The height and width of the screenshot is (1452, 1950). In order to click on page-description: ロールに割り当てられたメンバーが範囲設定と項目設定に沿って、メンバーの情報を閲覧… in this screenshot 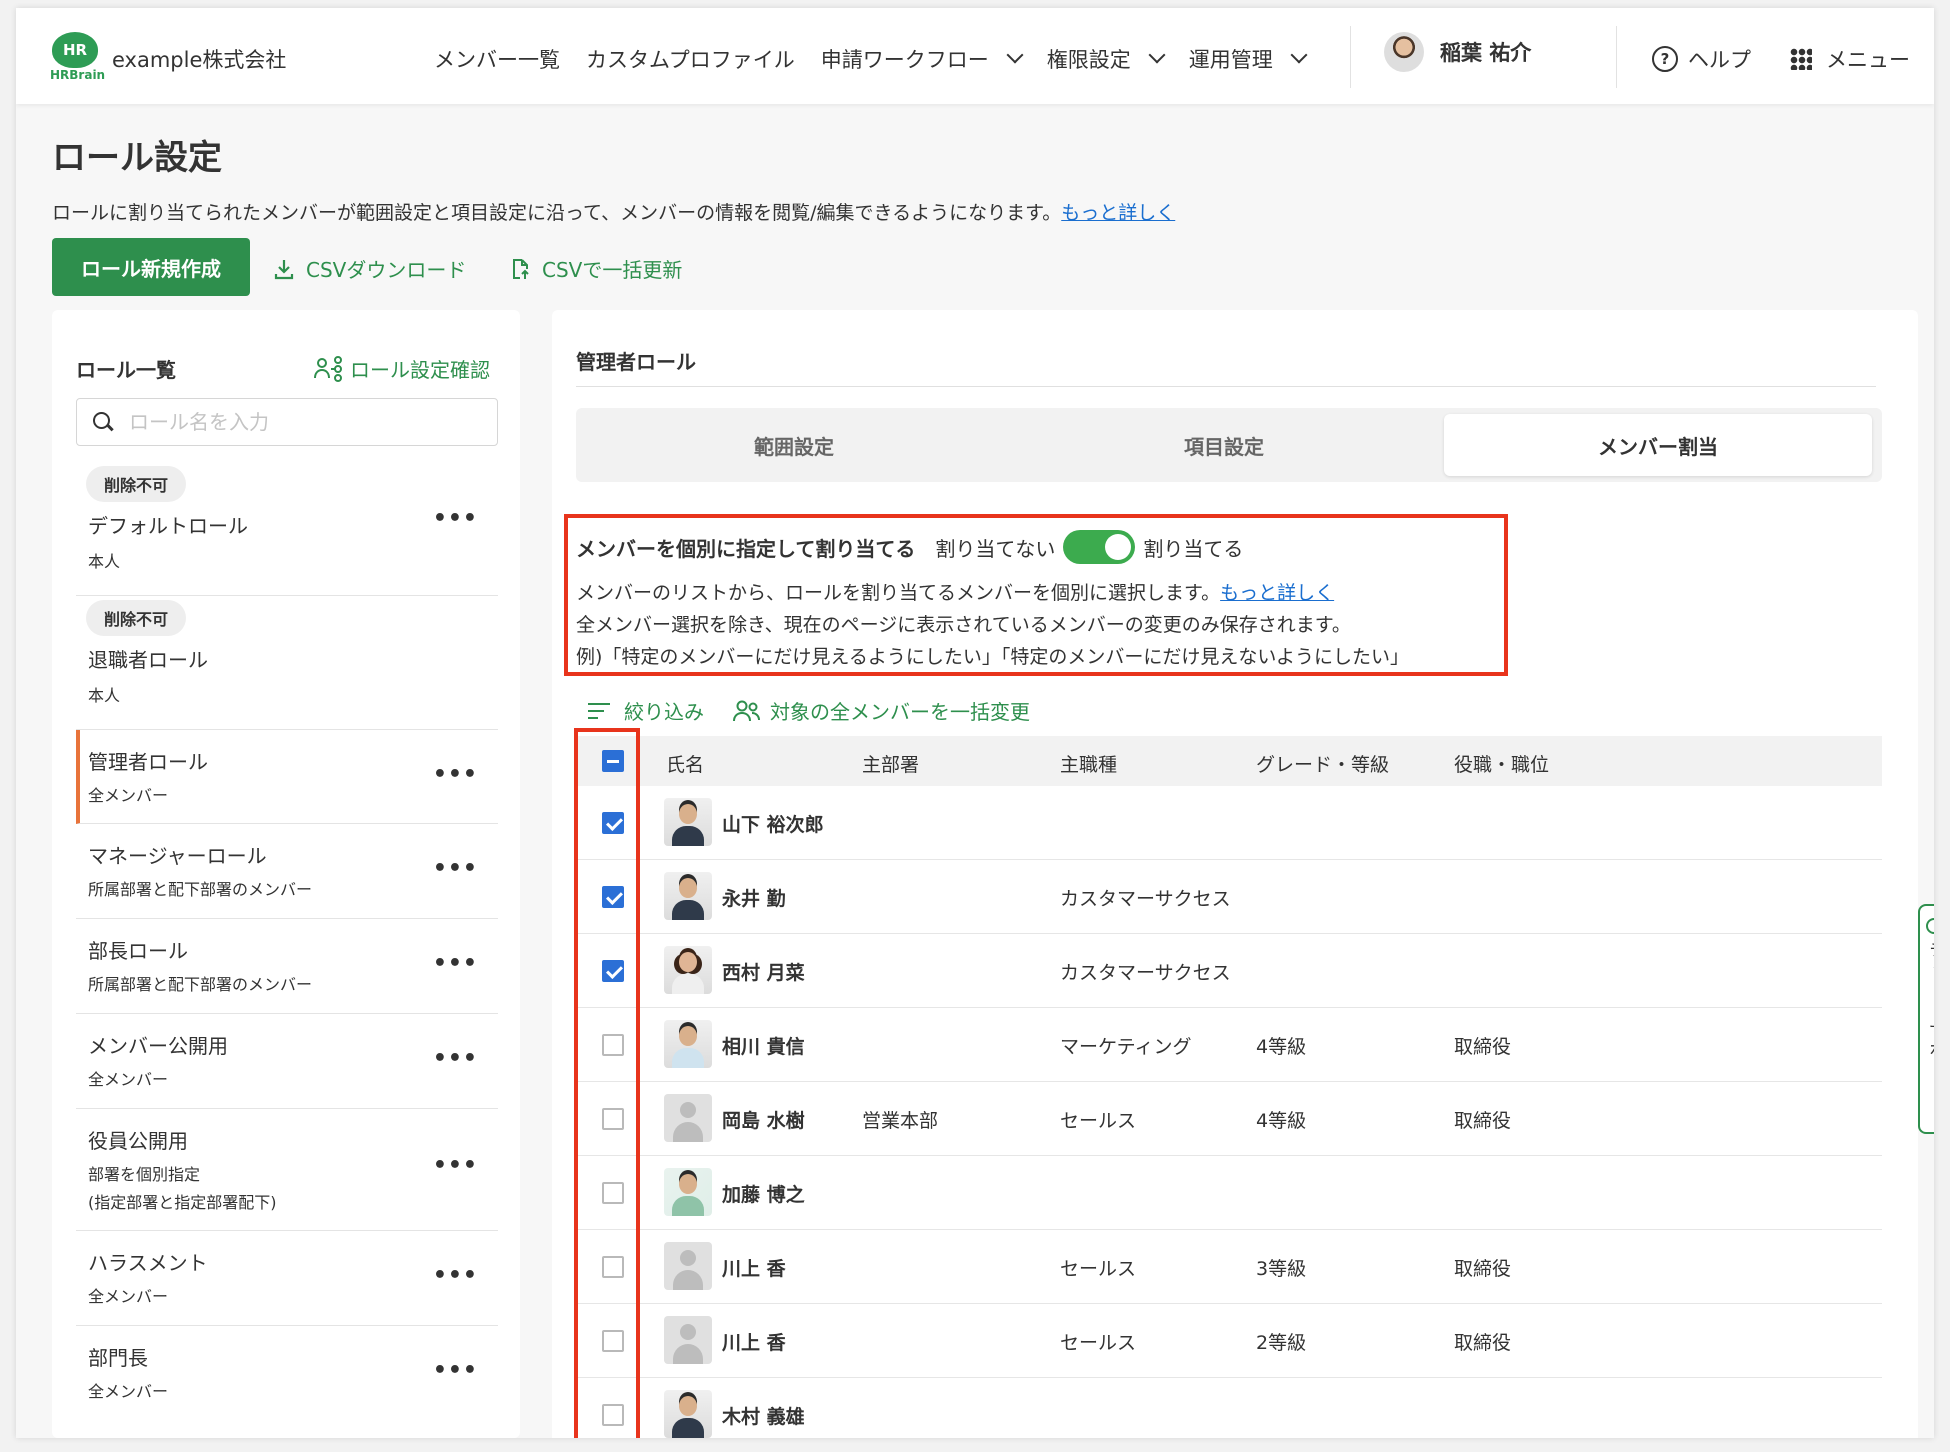, I will do `click(613, 211)`.